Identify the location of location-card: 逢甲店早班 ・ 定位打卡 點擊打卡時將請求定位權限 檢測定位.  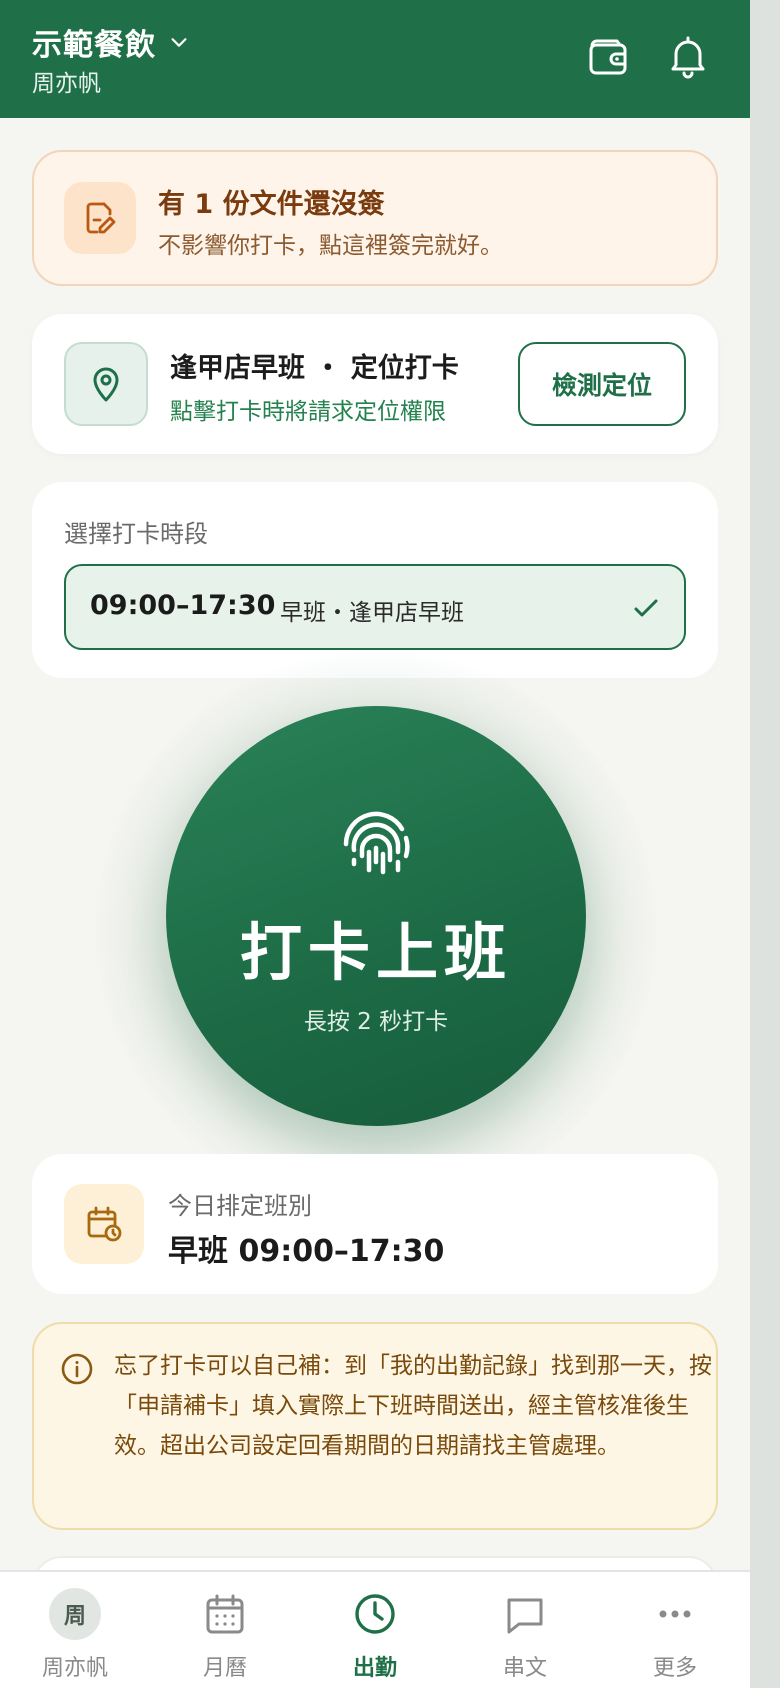
(375, 384).